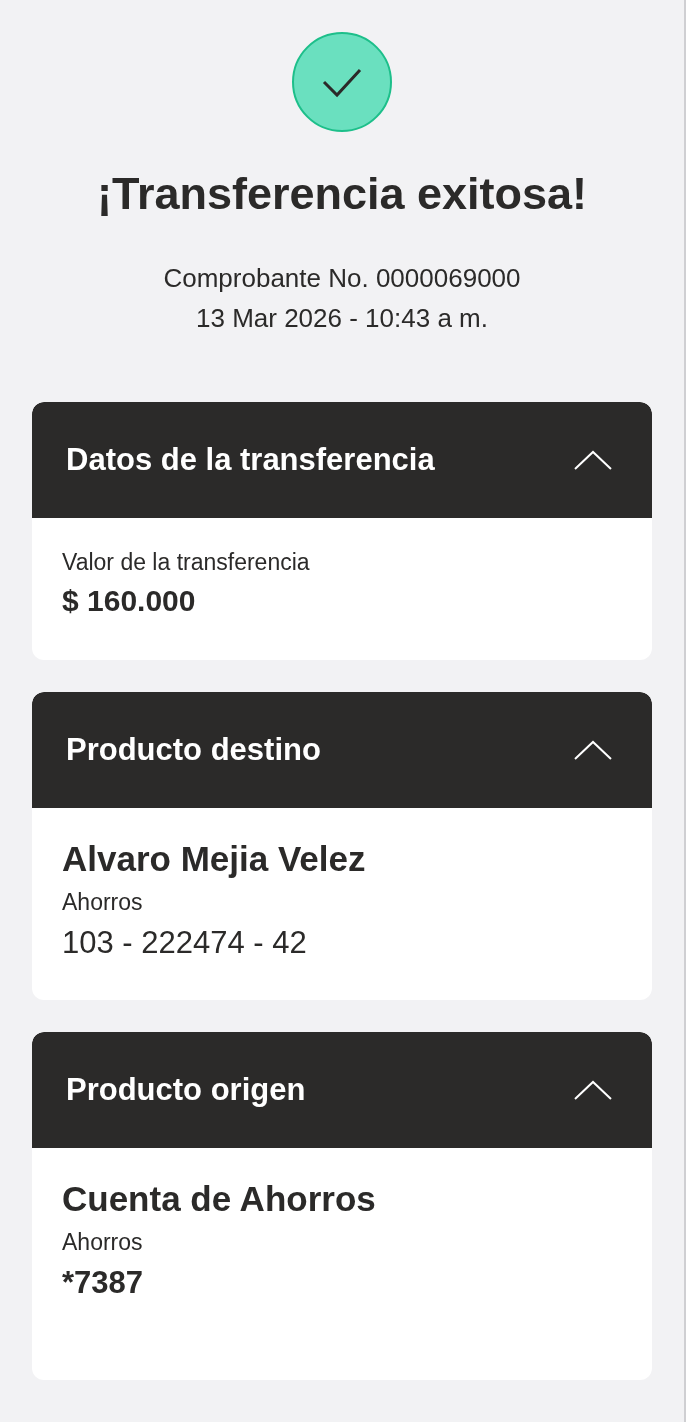 The width and height of the screenshot is (686, 1422). What do you see at coordinates (342, 460) in the screenshot?
I see `section-header: Datos de la transferencia` at bounding box center [342, 460].